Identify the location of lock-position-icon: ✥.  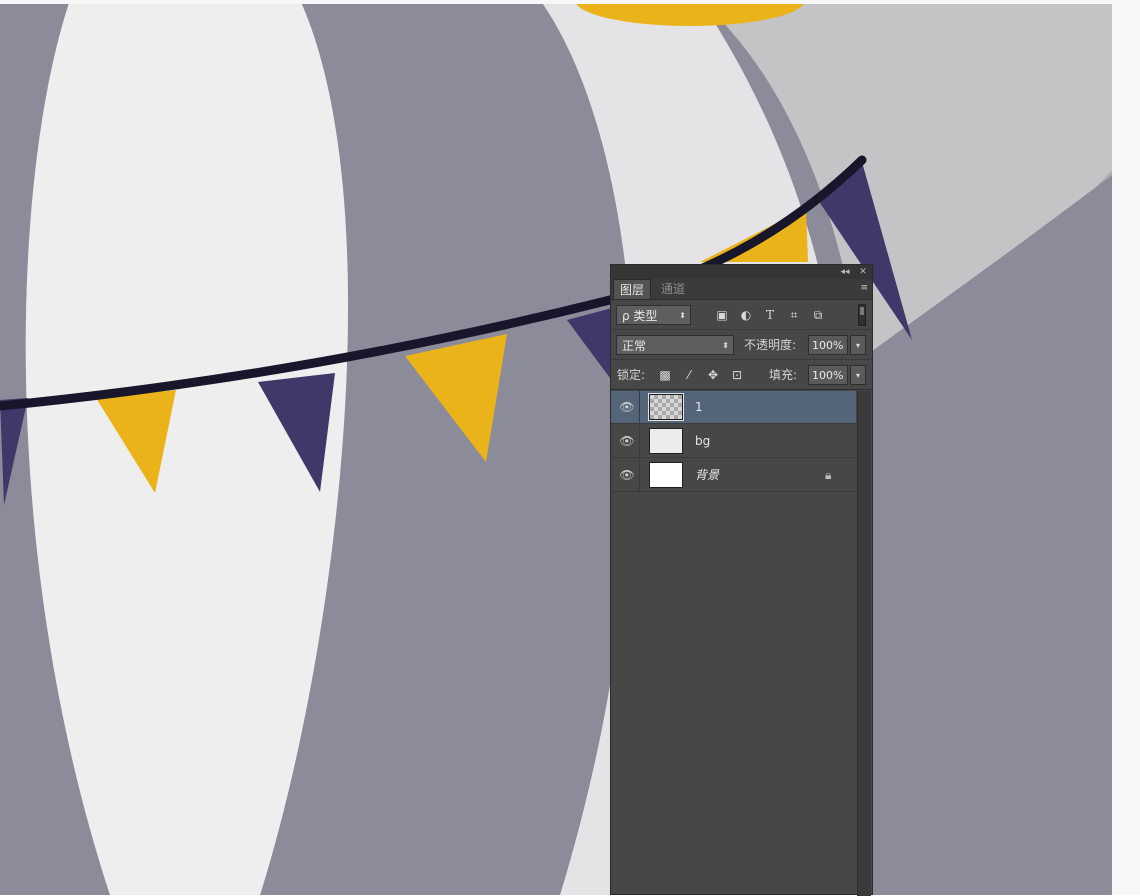
(713, 375).